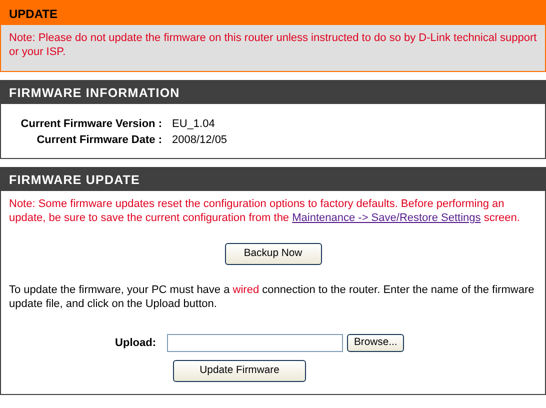 The height and width of the screenshot is (408, 546). What do you see at coordinates (386, 218) in the screenshot?
I see `settings-link: Maintenance -> Save/Restore Settings` at bounding box center [386, 218].